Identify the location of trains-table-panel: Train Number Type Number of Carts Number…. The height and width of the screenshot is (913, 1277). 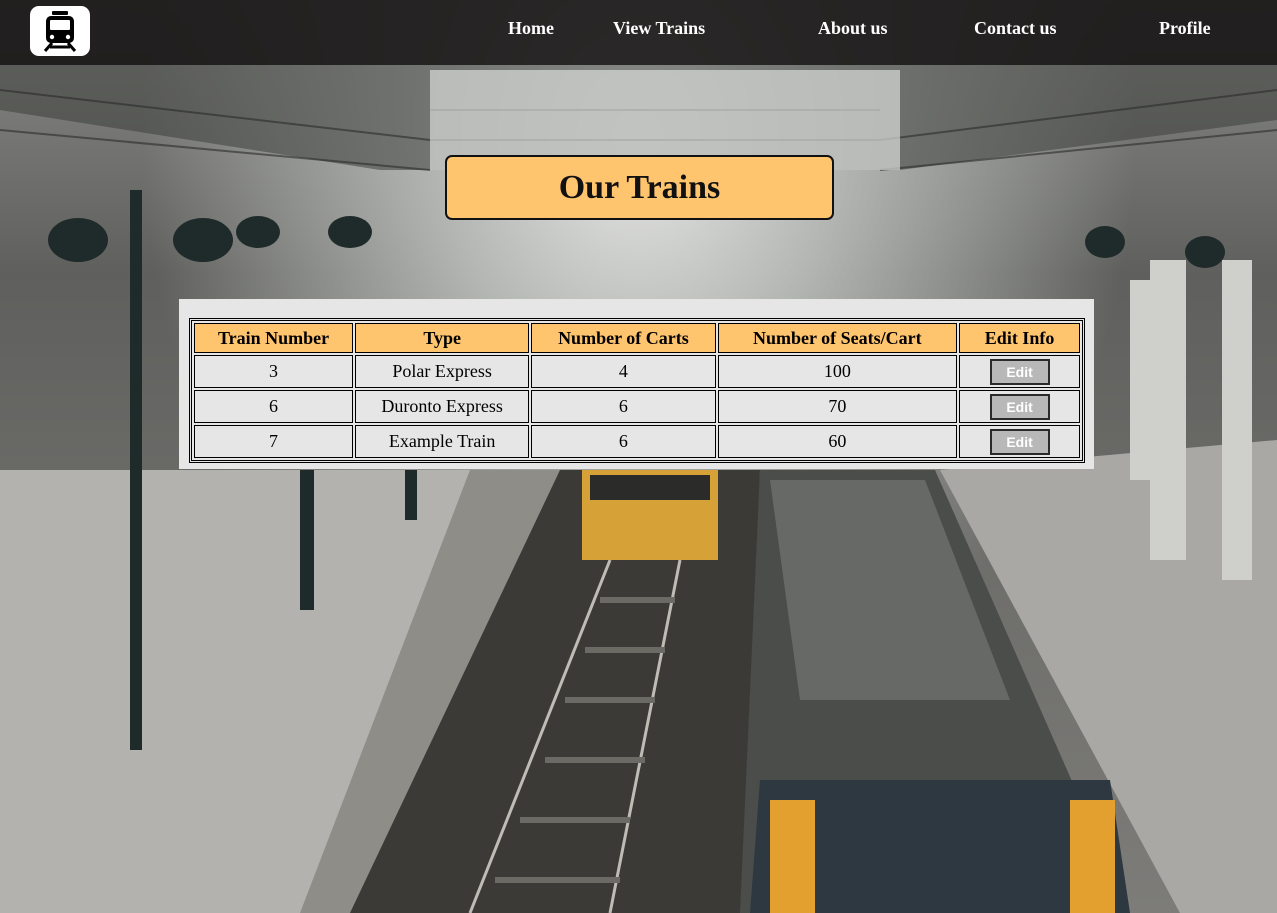
(636, 384).